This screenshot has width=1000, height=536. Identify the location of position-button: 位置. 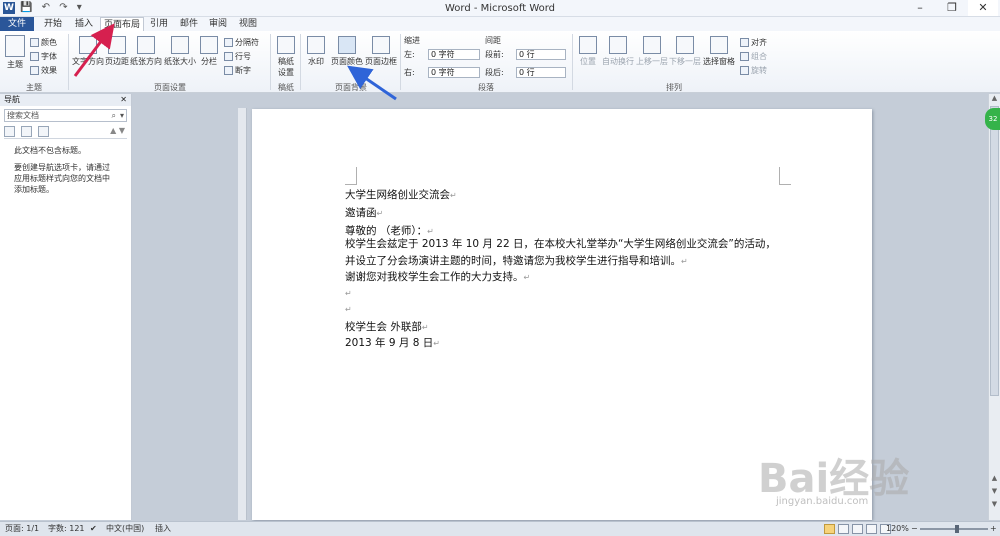
(588, 51).